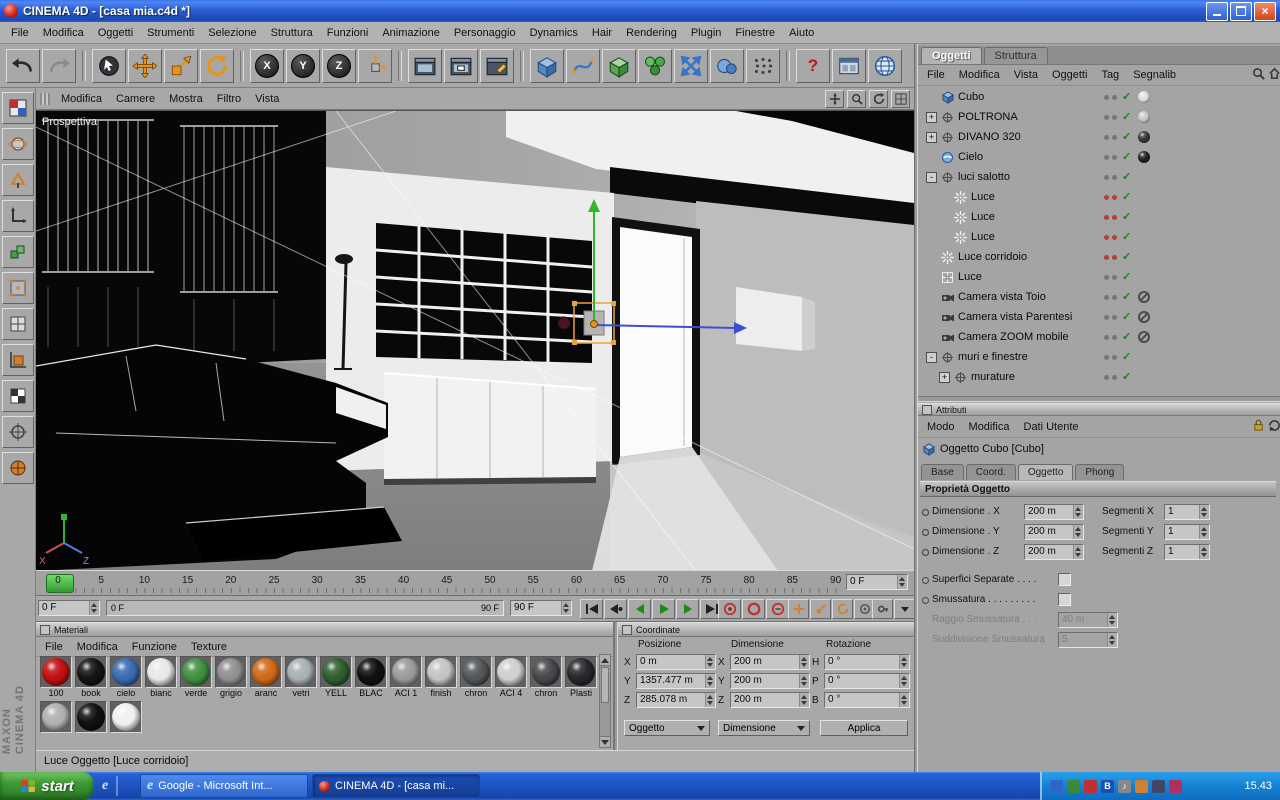 The height and width of the screenshot is (800, 1280). What do you see at coordinates (109, 65) in the screenshot?
I see `live-selection-button` at bounding box center [109, 65].